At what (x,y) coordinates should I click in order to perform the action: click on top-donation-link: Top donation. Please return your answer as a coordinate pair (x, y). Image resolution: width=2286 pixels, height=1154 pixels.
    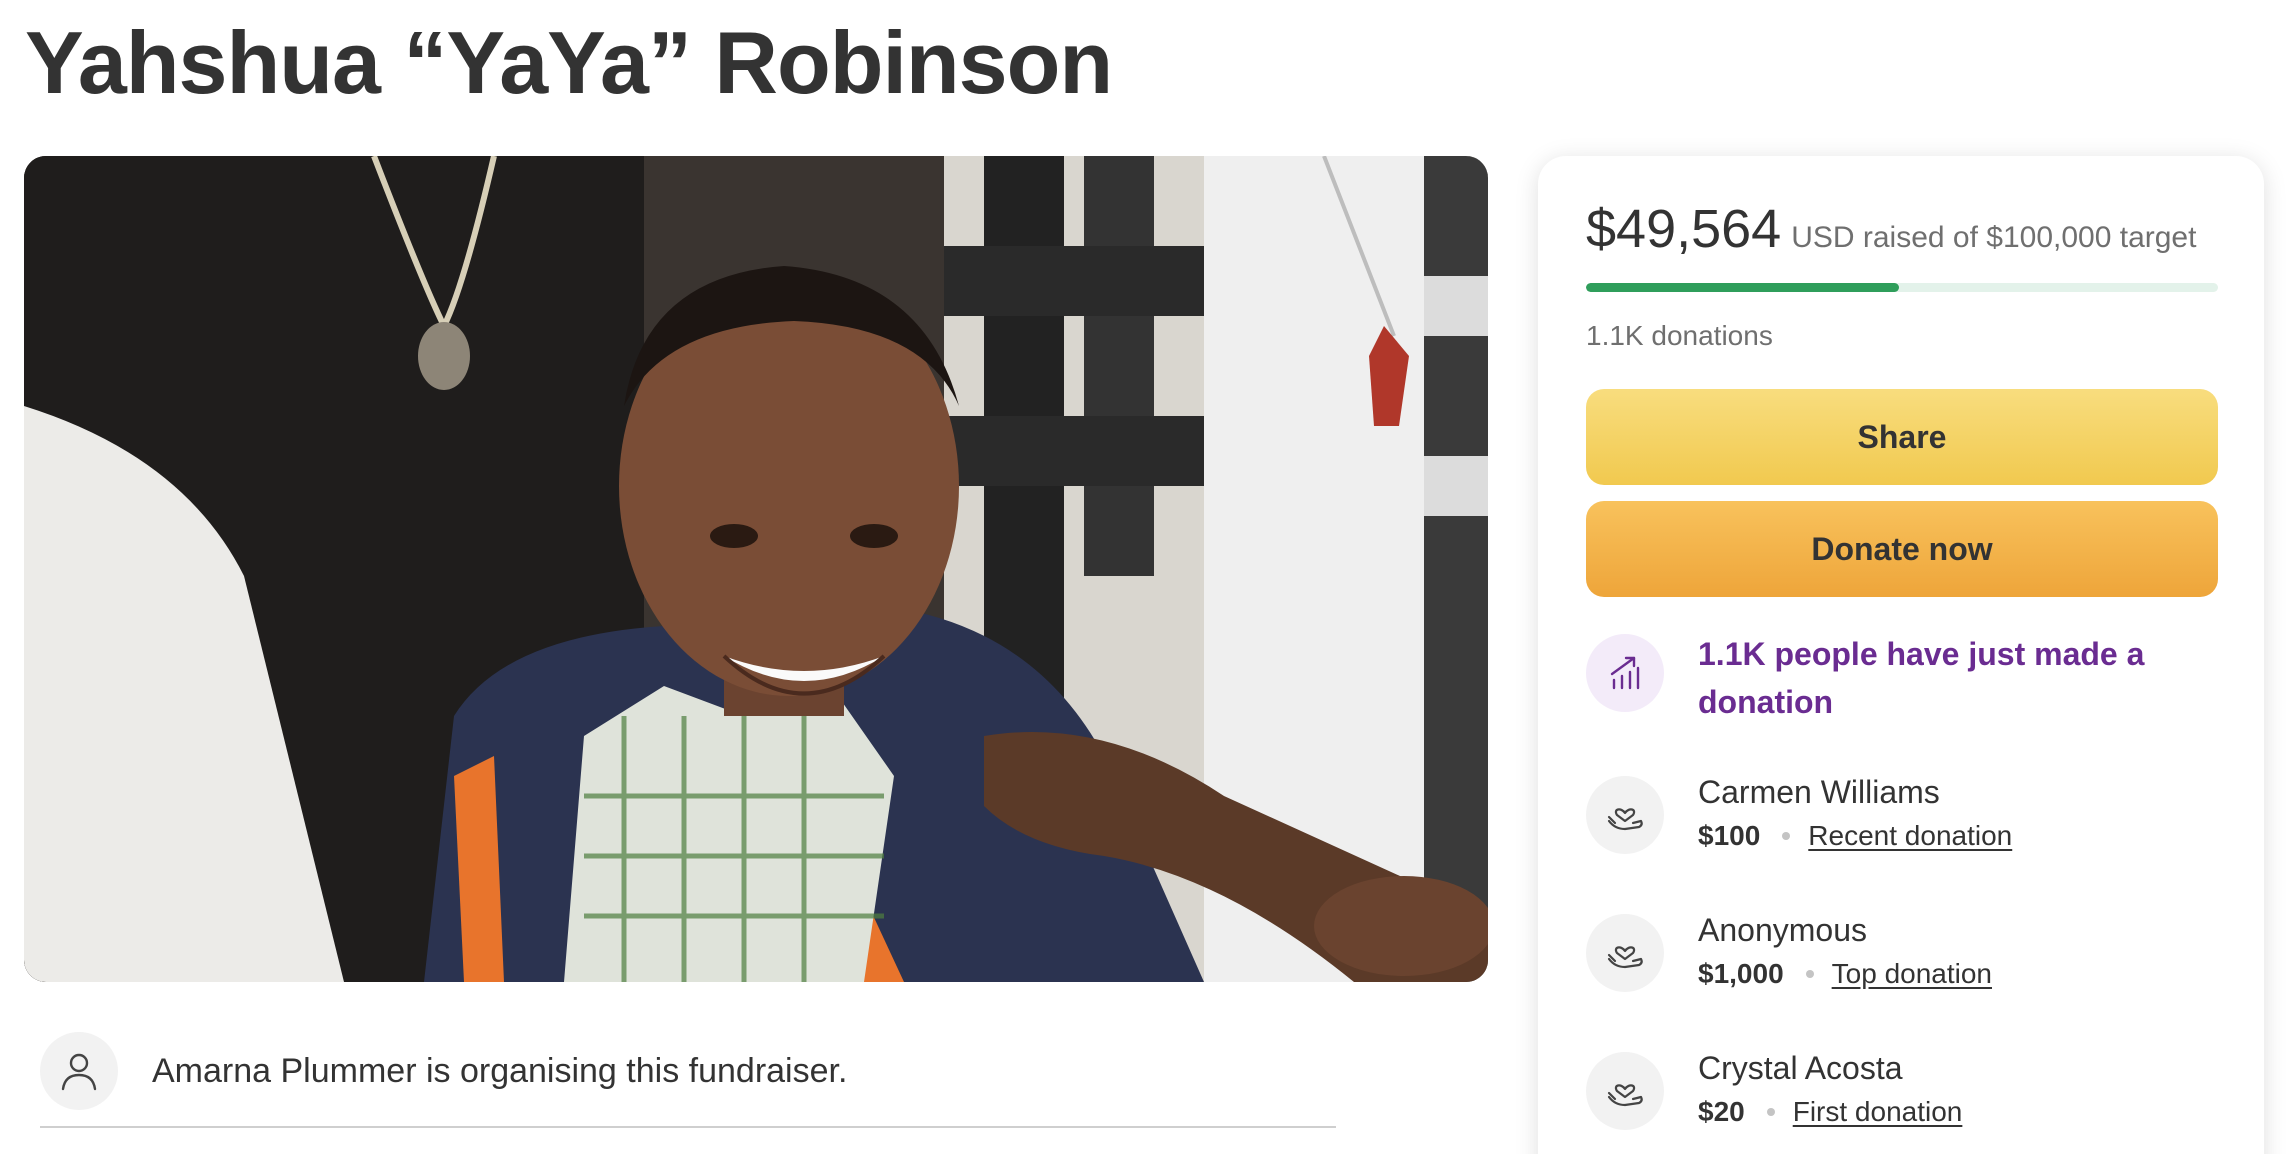
    Looking at the image, I should click on (1912, 974).